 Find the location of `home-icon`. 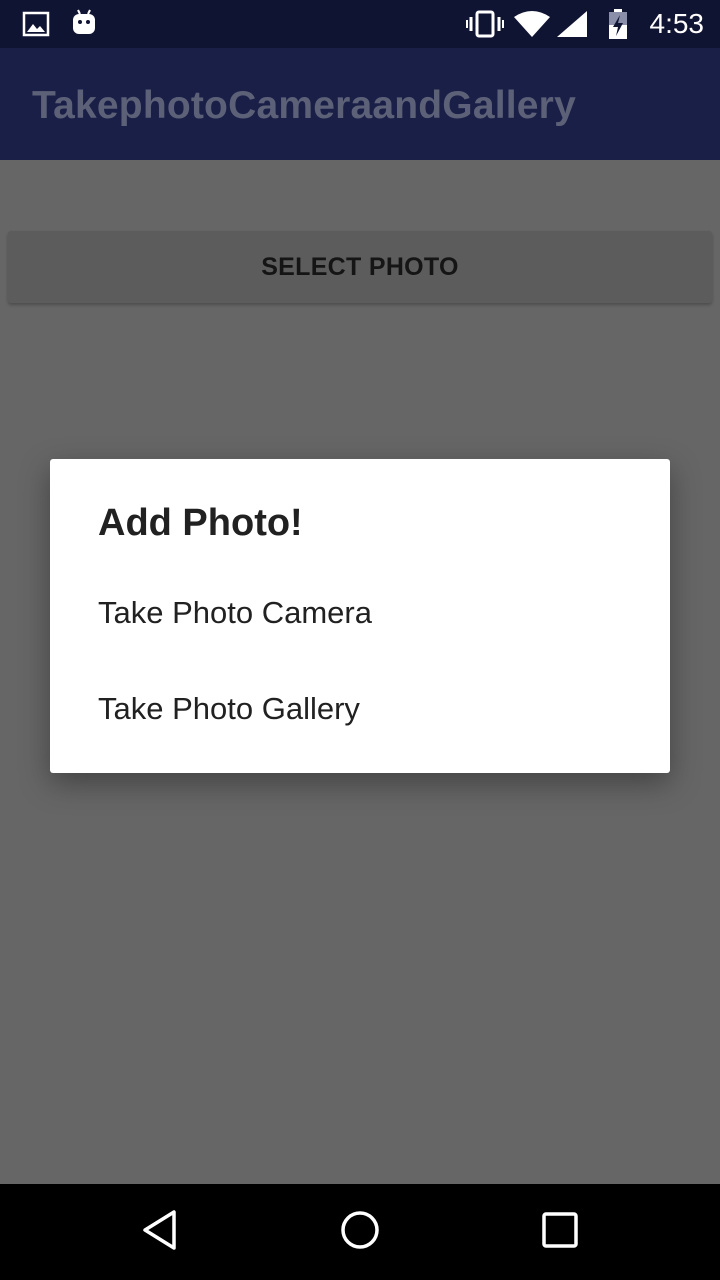

home-icon is located at coordinates (360, 1232).